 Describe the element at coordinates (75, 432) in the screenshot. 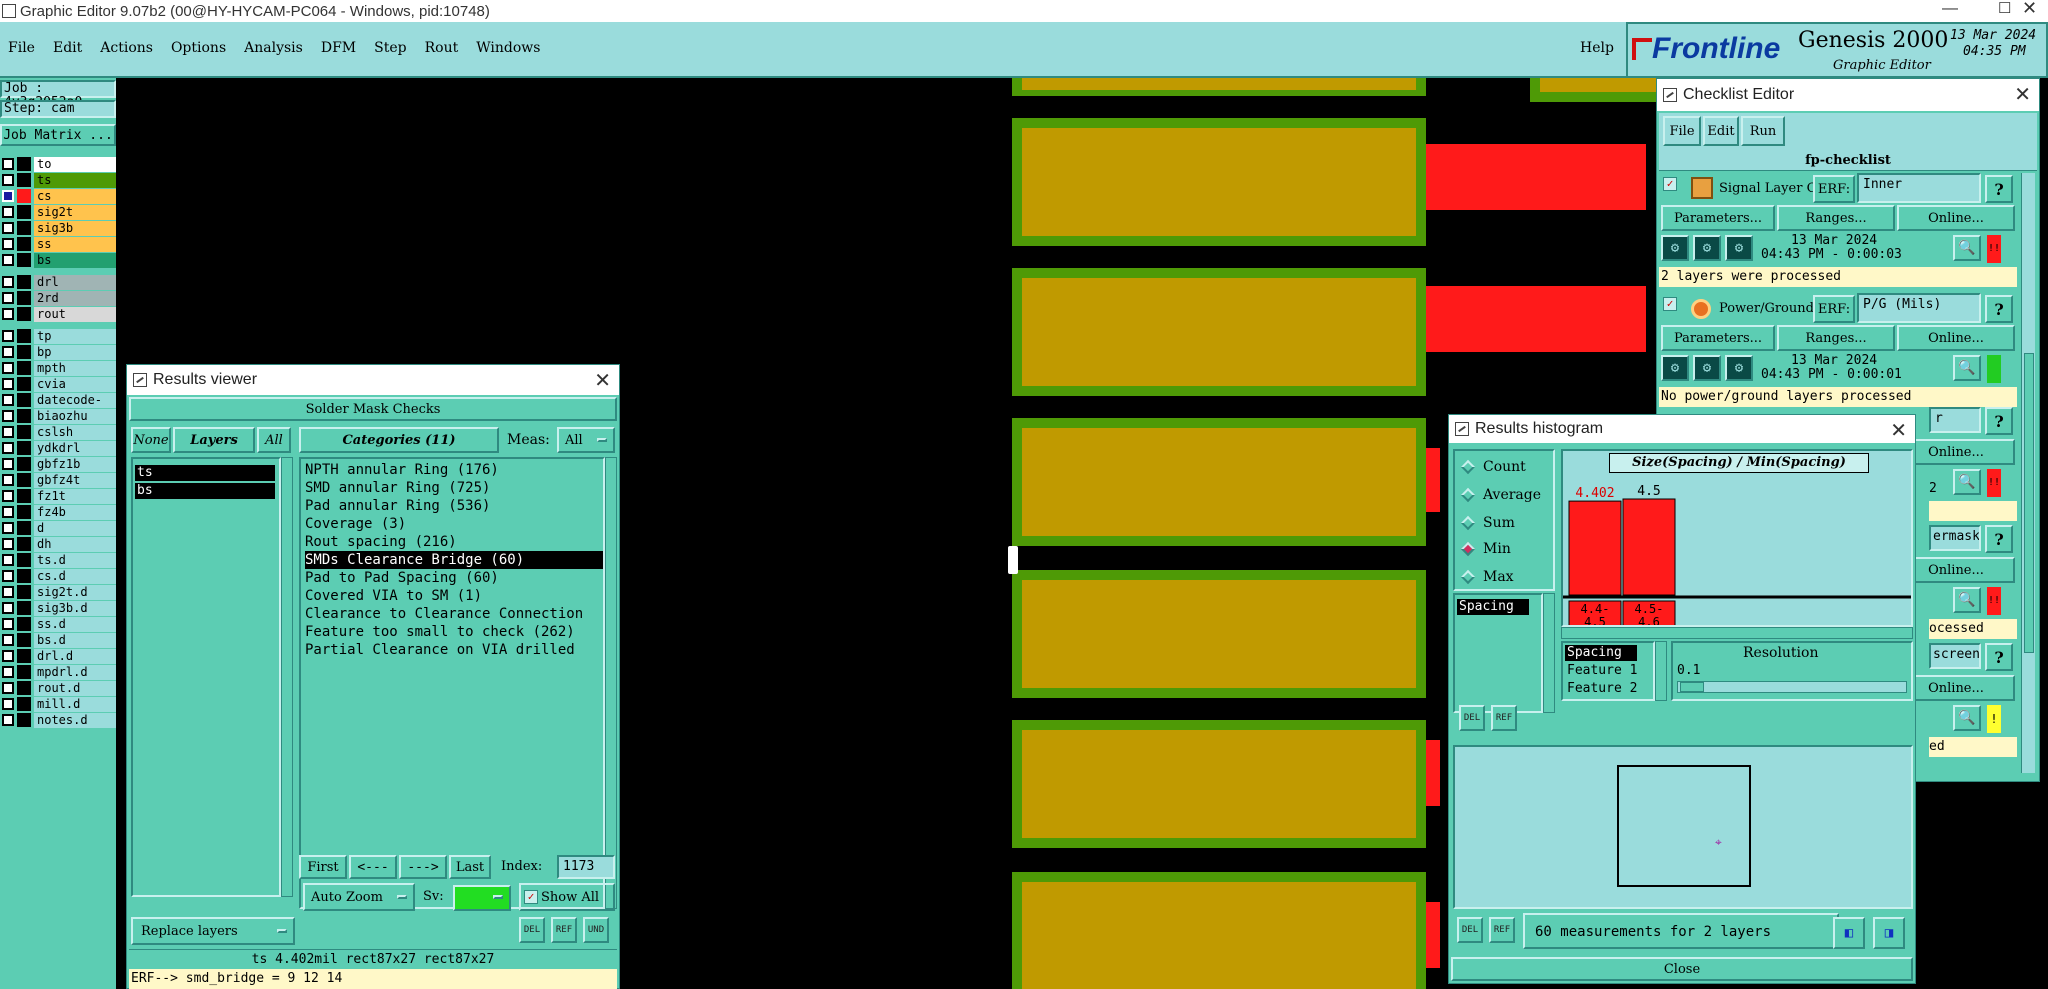

I see `layer-name: cslsh` at that location.